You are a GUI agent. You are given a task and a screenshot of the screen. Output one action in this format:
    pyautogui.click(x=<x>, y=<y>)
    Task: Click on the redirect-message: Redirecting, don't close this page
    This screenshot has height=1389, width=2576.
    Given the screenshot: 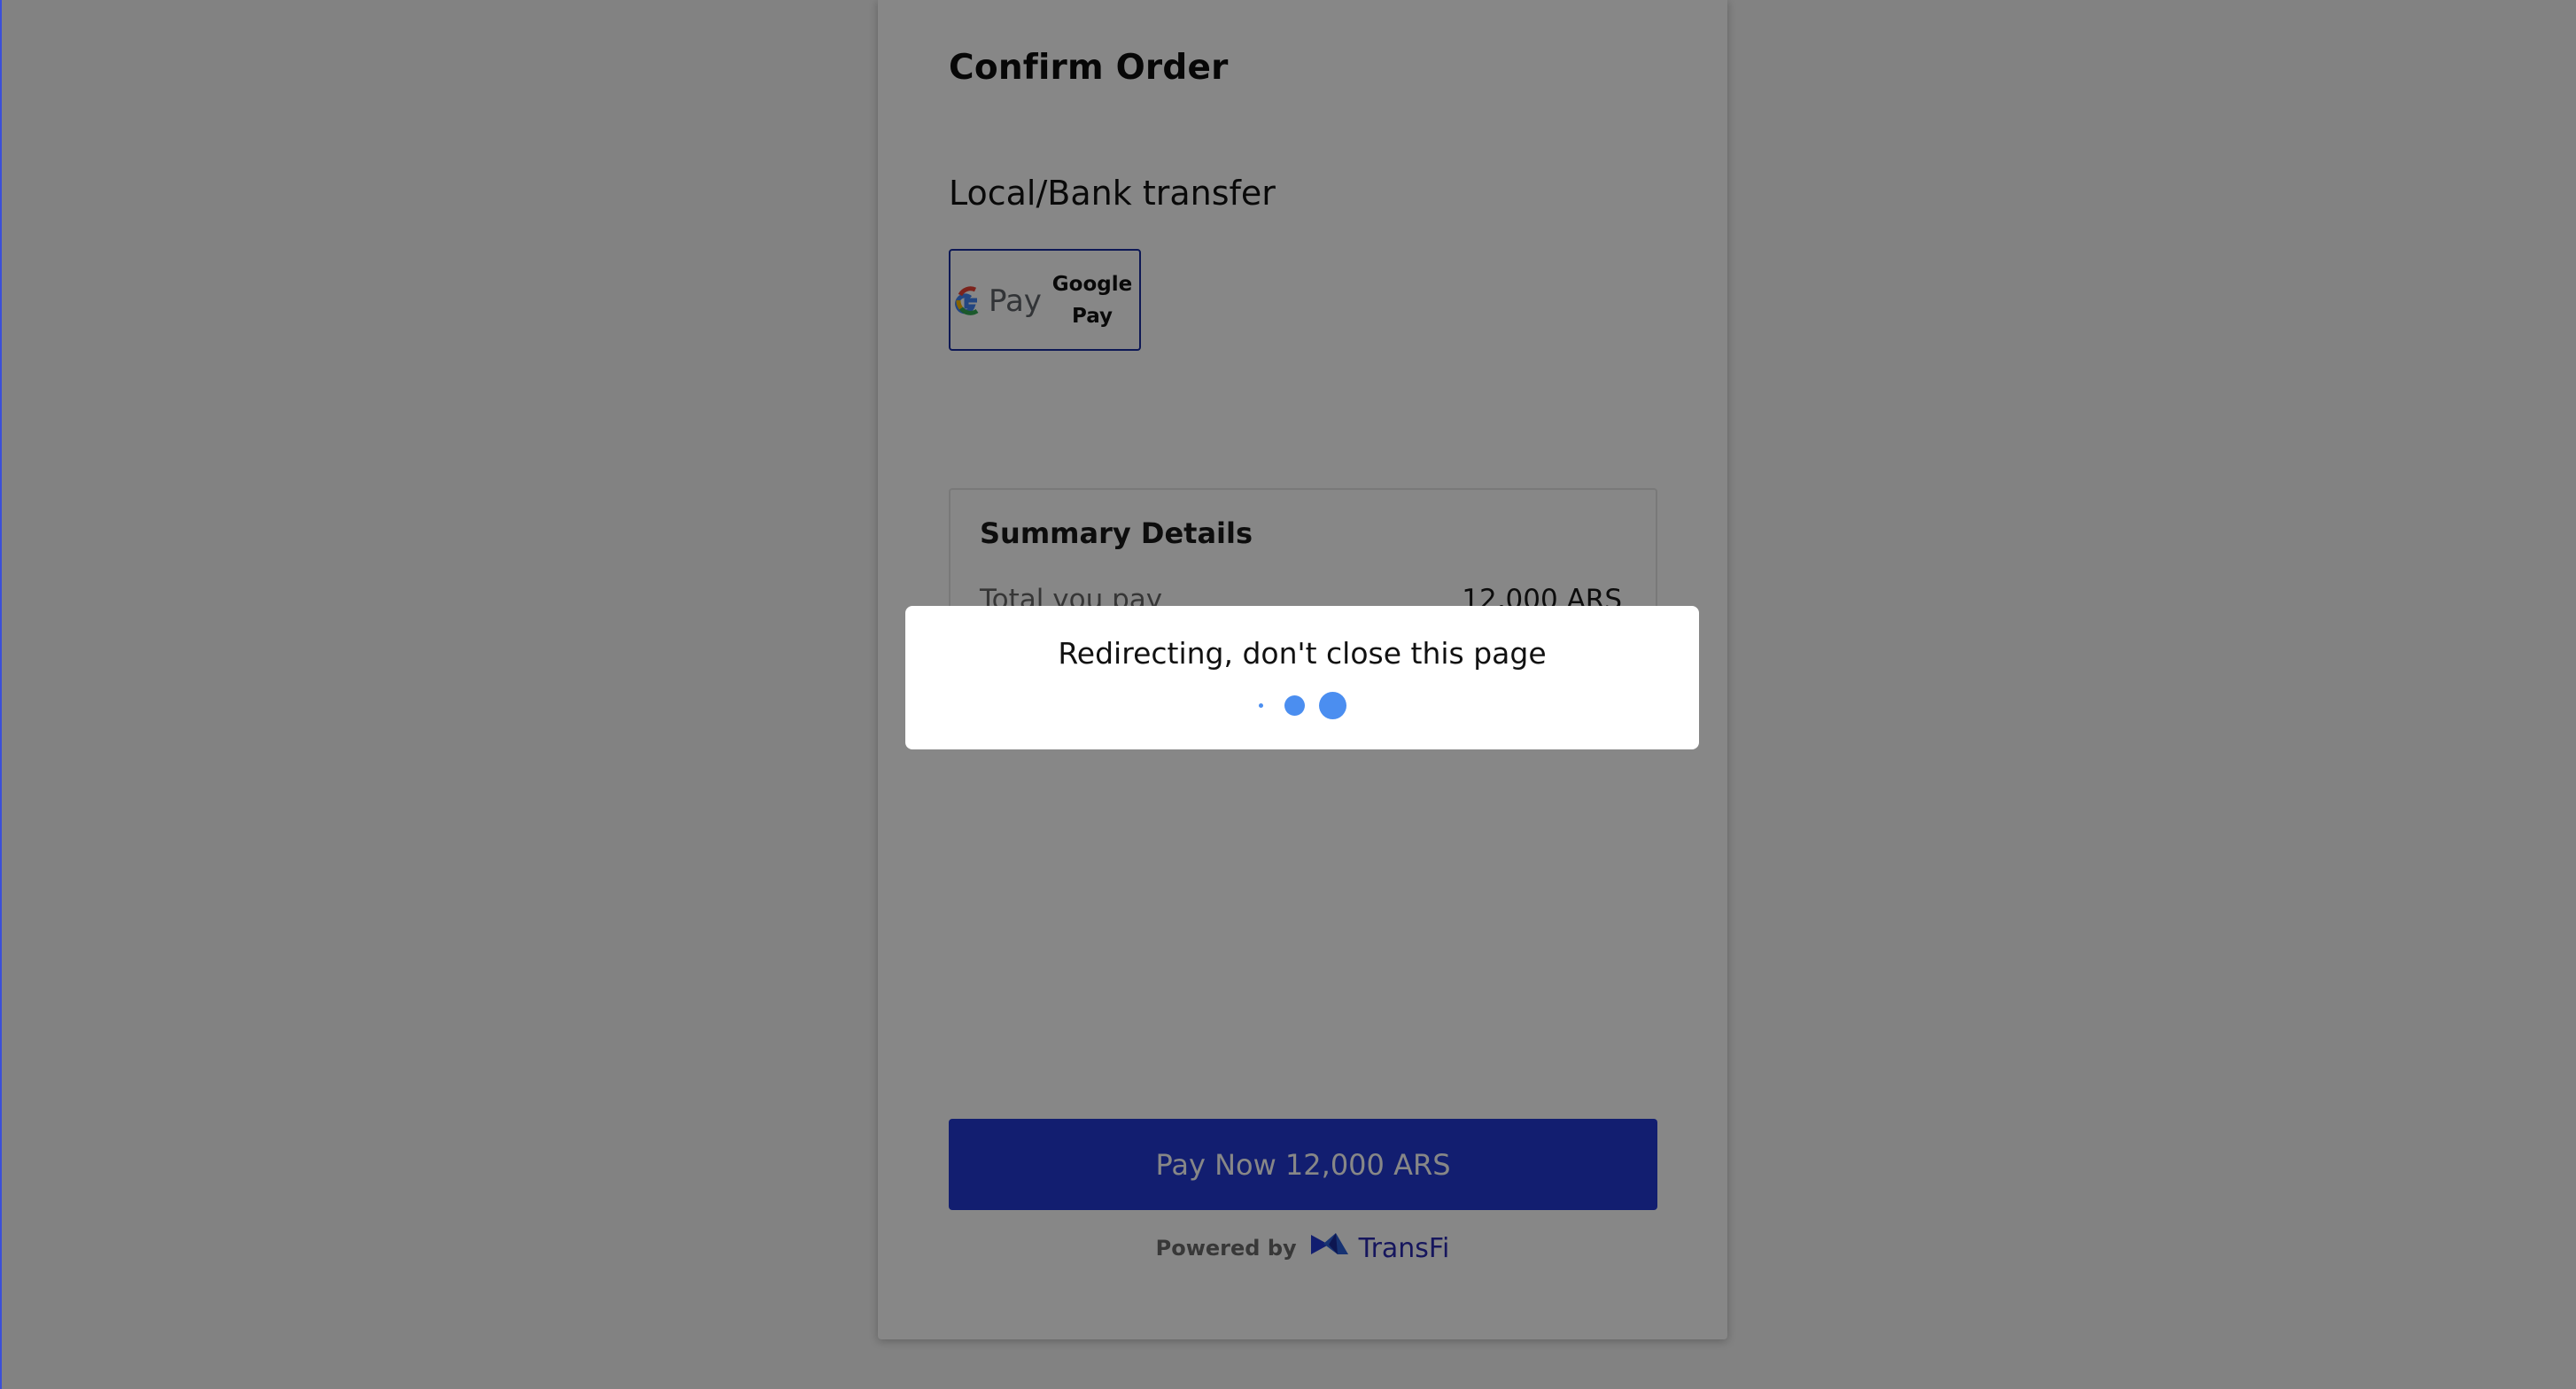 What is the action you would take?
    pyautogui.click(x=1302, y=653)
    